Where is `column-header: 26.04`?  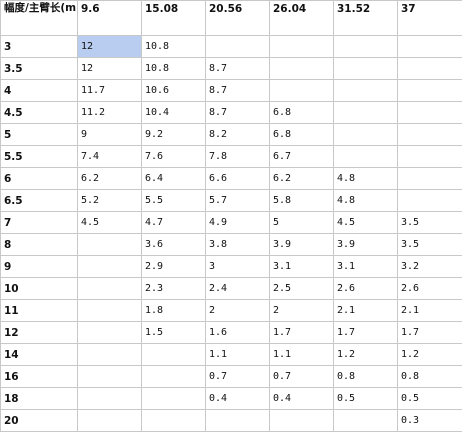
column-header: 26.04 is located at coordinates (301, 18).